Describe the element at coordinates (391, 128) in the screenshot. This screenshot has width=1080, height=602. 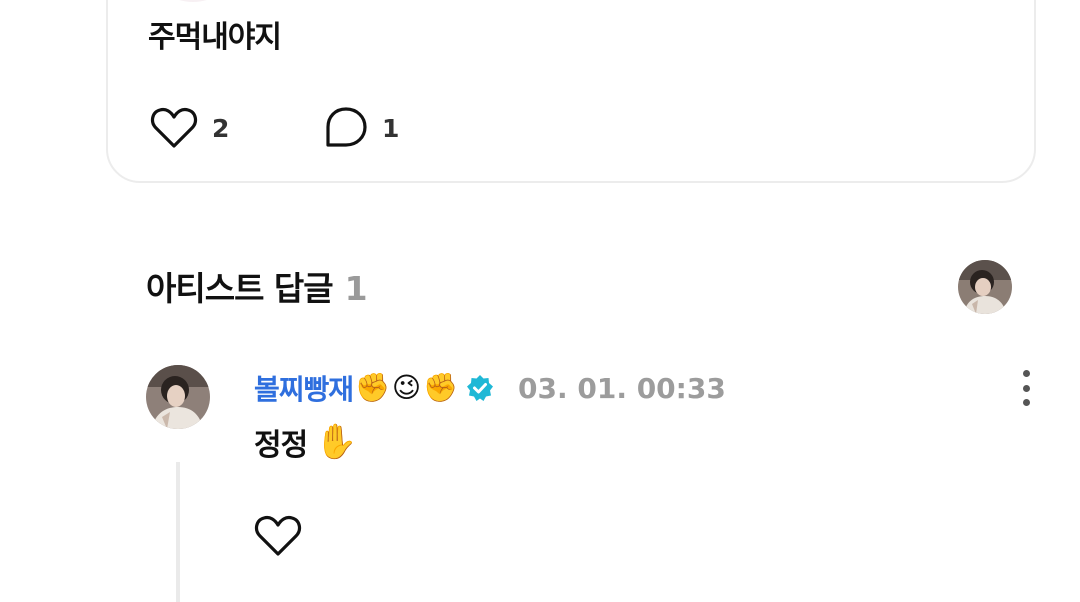
I see `comment-count: 1` at that location.